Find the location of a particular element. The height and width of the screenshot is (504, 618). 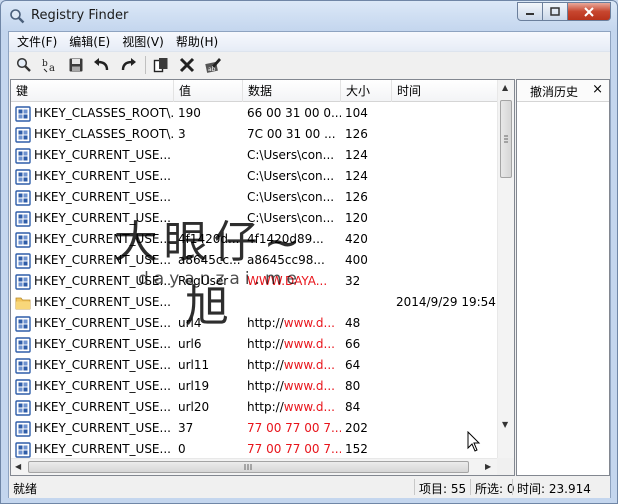

svg-text: a is located at coordinates (52, 68).